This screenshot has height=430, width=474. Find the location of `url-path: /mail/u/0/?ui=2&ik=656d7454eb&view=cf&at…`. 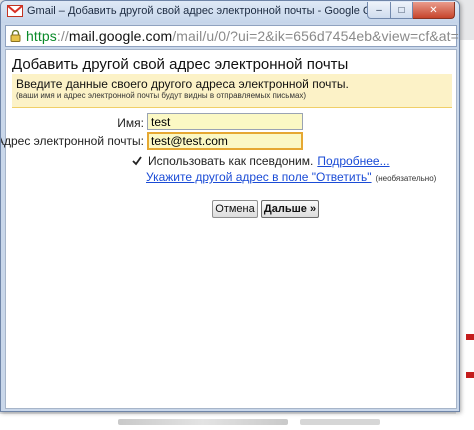

url-path: /mail/u/0/?ui=2&ik=656d7454eb&view=cf&at… is located at coordinates (315, 36).